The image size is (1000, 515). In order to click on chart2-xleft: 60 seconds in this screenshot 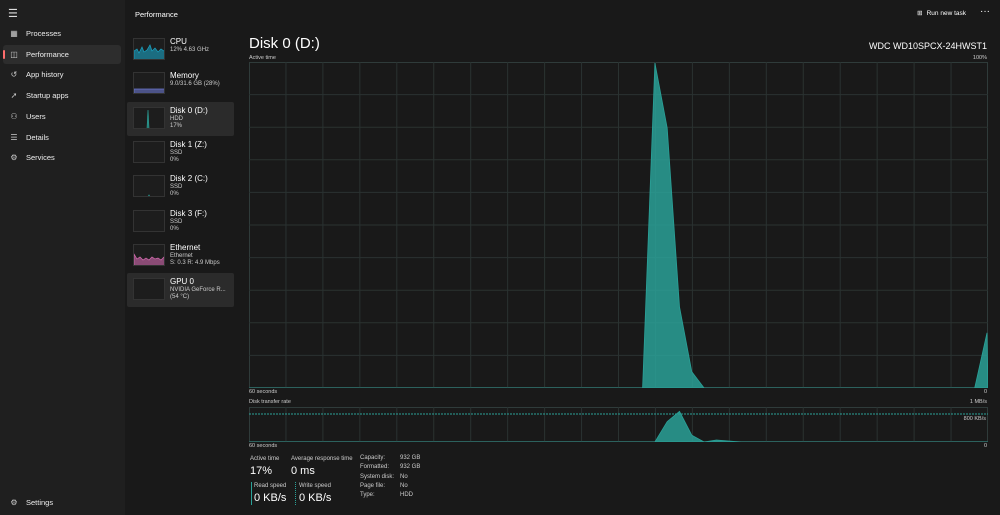, I will do `click(263, 446)`.